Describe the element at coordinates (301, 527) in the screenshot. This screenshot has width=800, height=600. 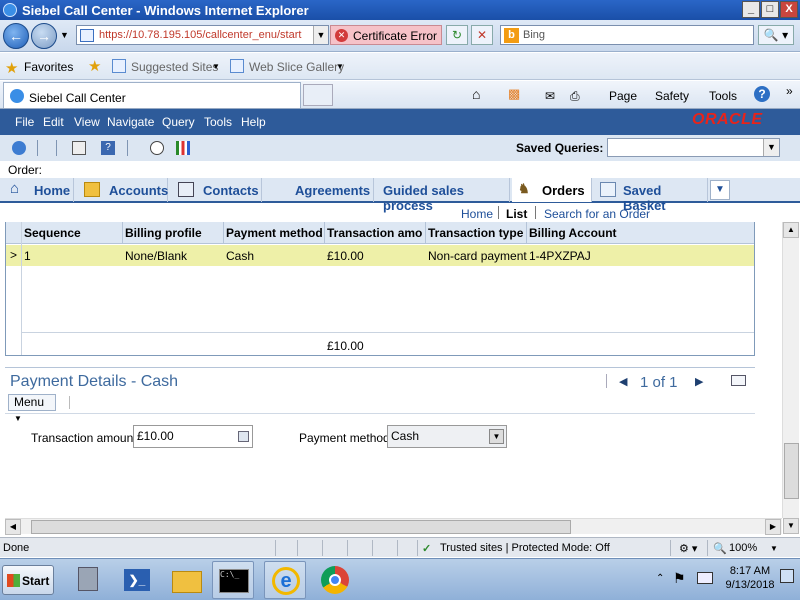
I see `horizontal-scroll-thumb` at that location.